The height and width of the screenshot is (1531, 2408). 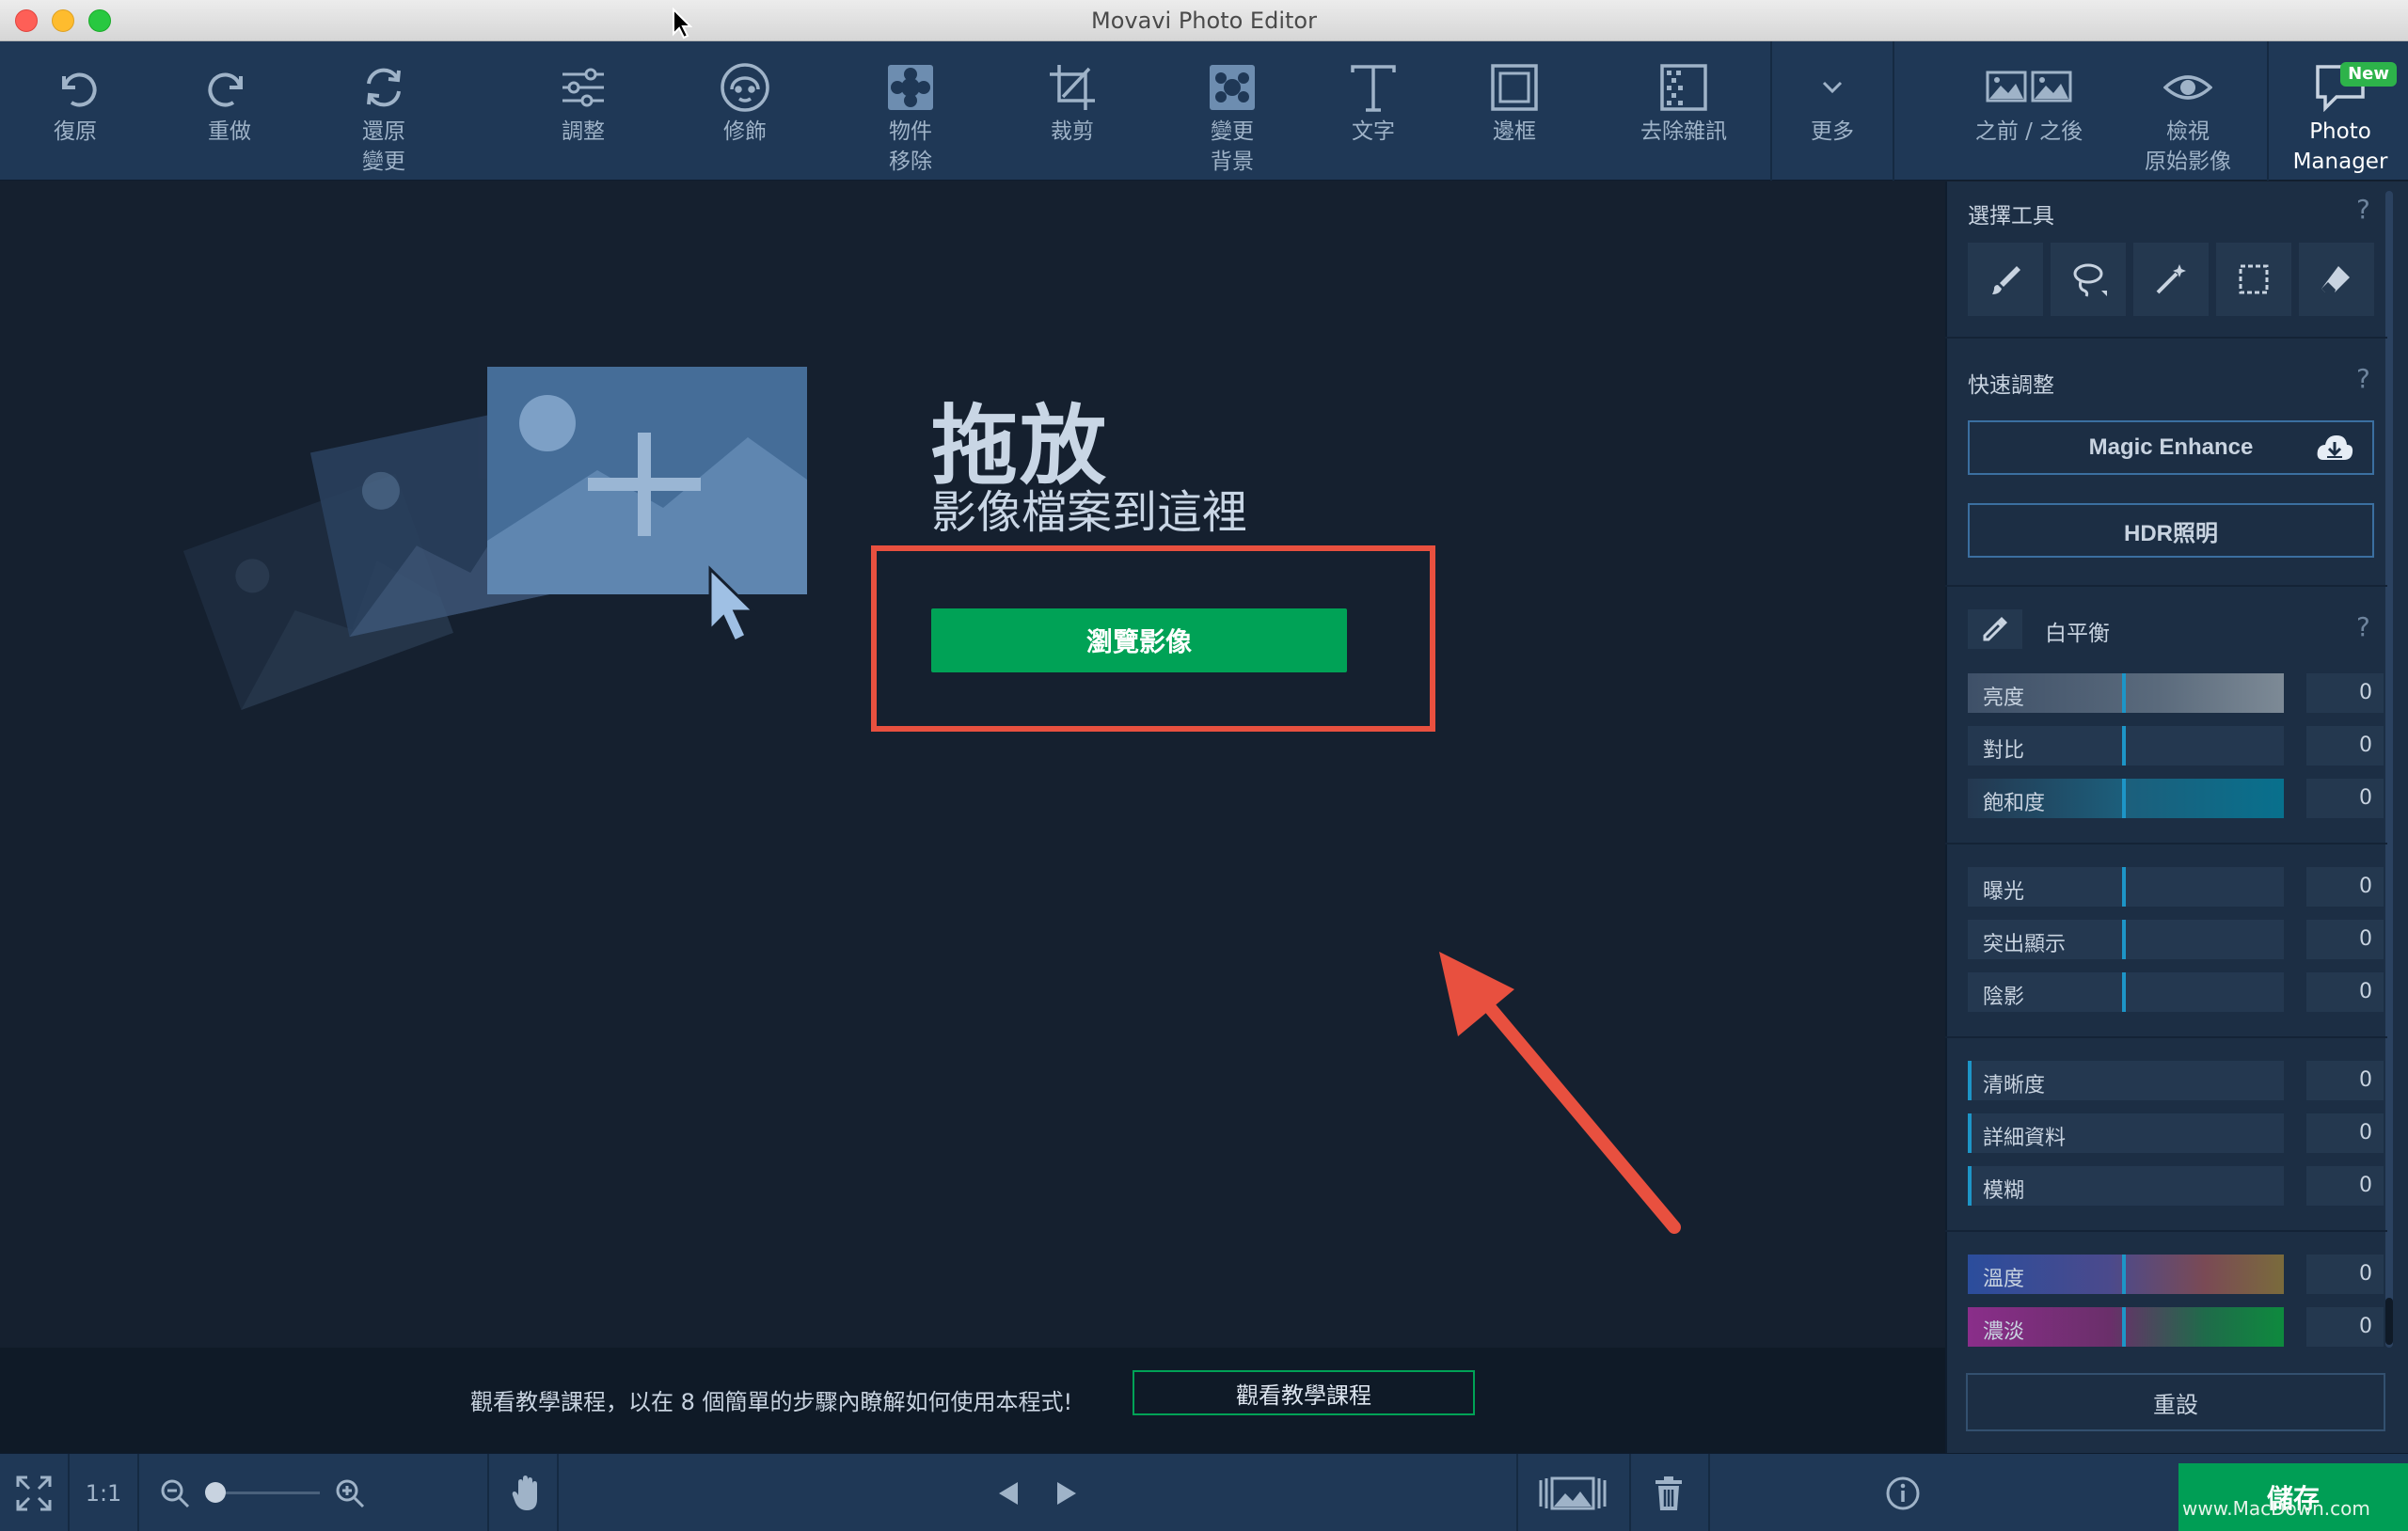 I want to click on zoom-slider-track, so click(x=268, y=1493).